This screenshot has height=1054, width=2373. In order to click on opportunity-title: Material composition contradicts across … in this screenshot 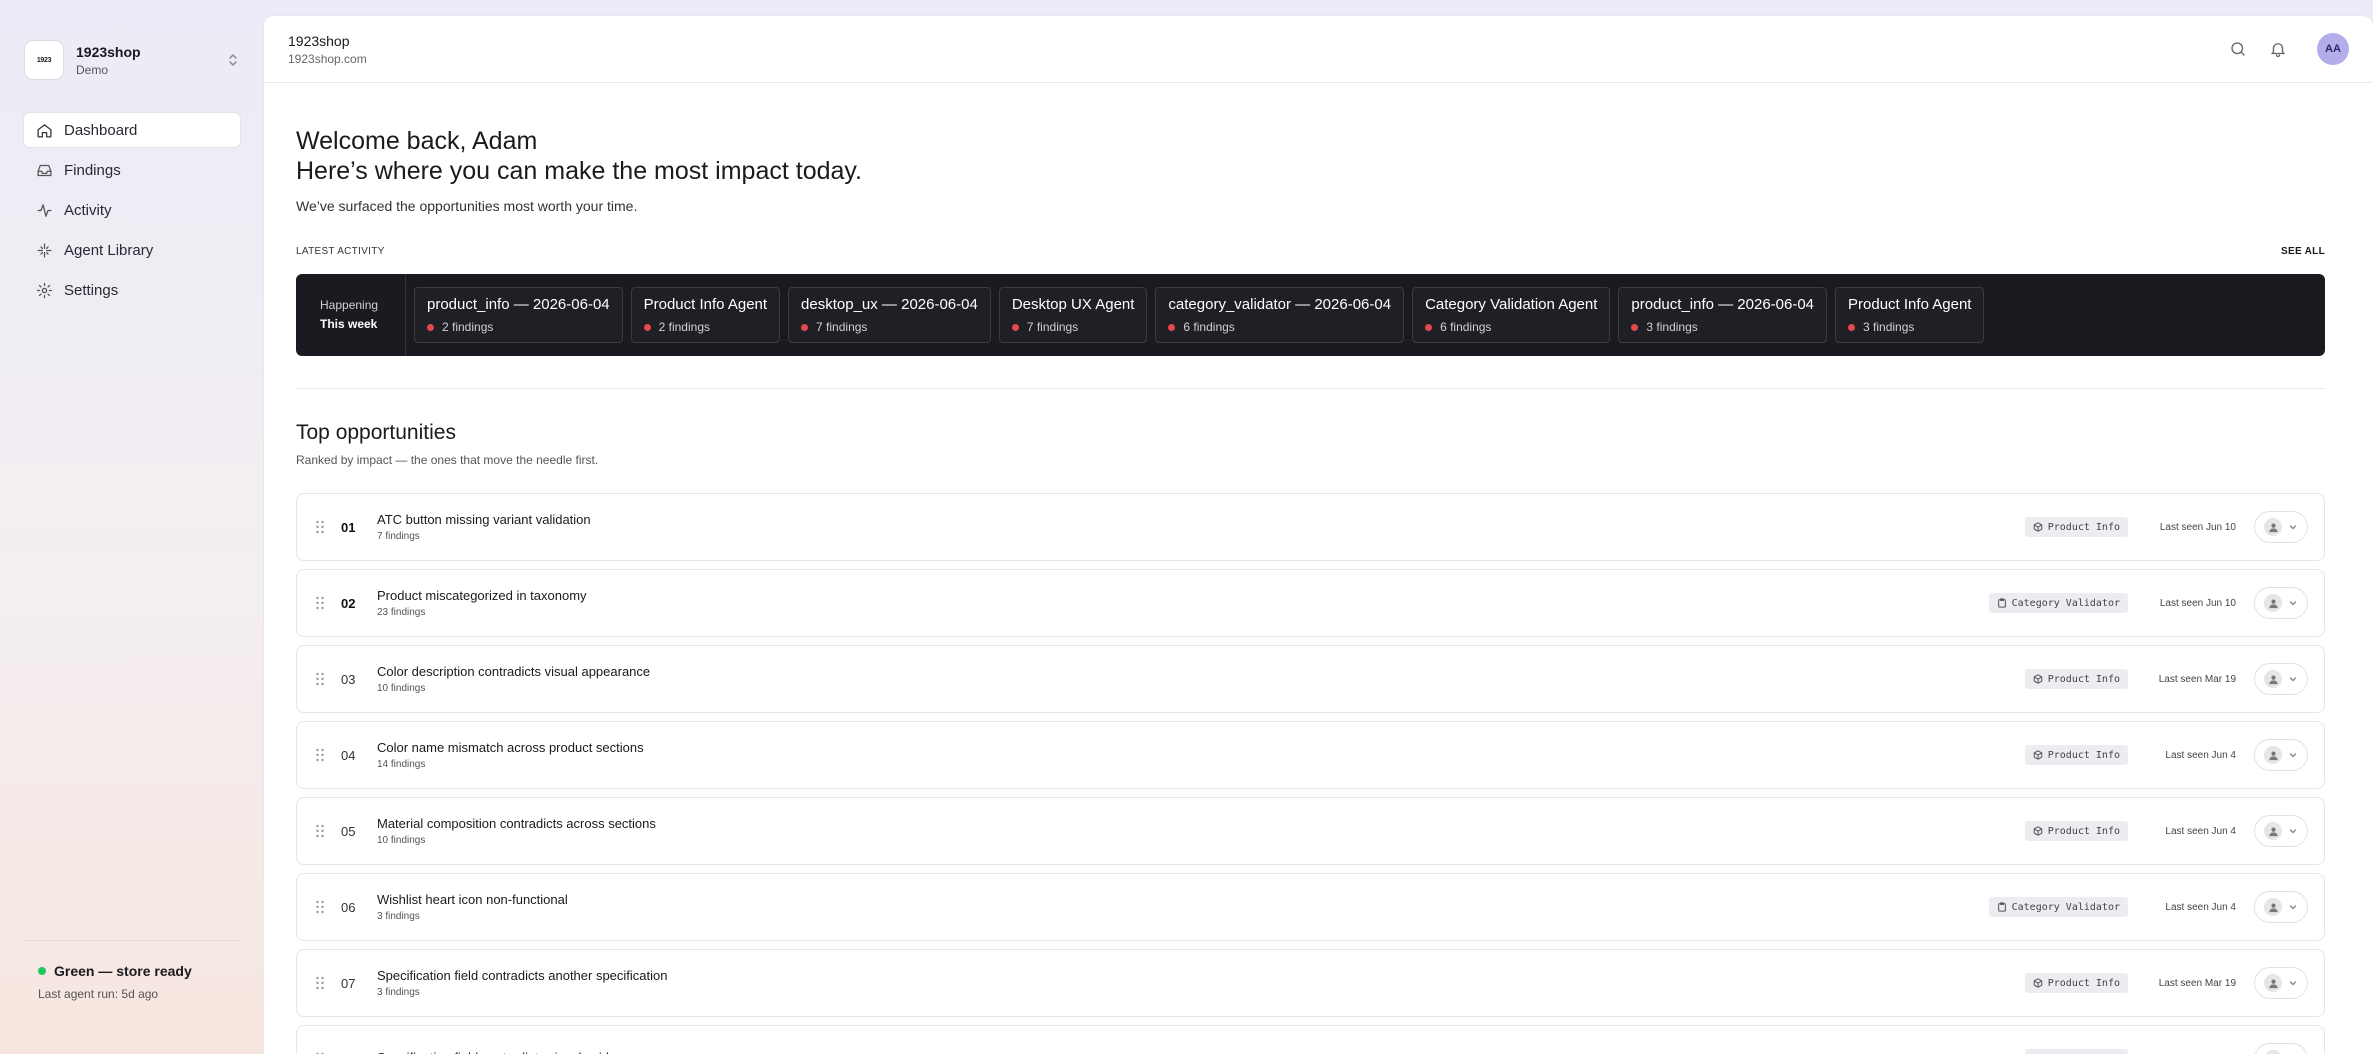, I will do `click(516, 823)`.